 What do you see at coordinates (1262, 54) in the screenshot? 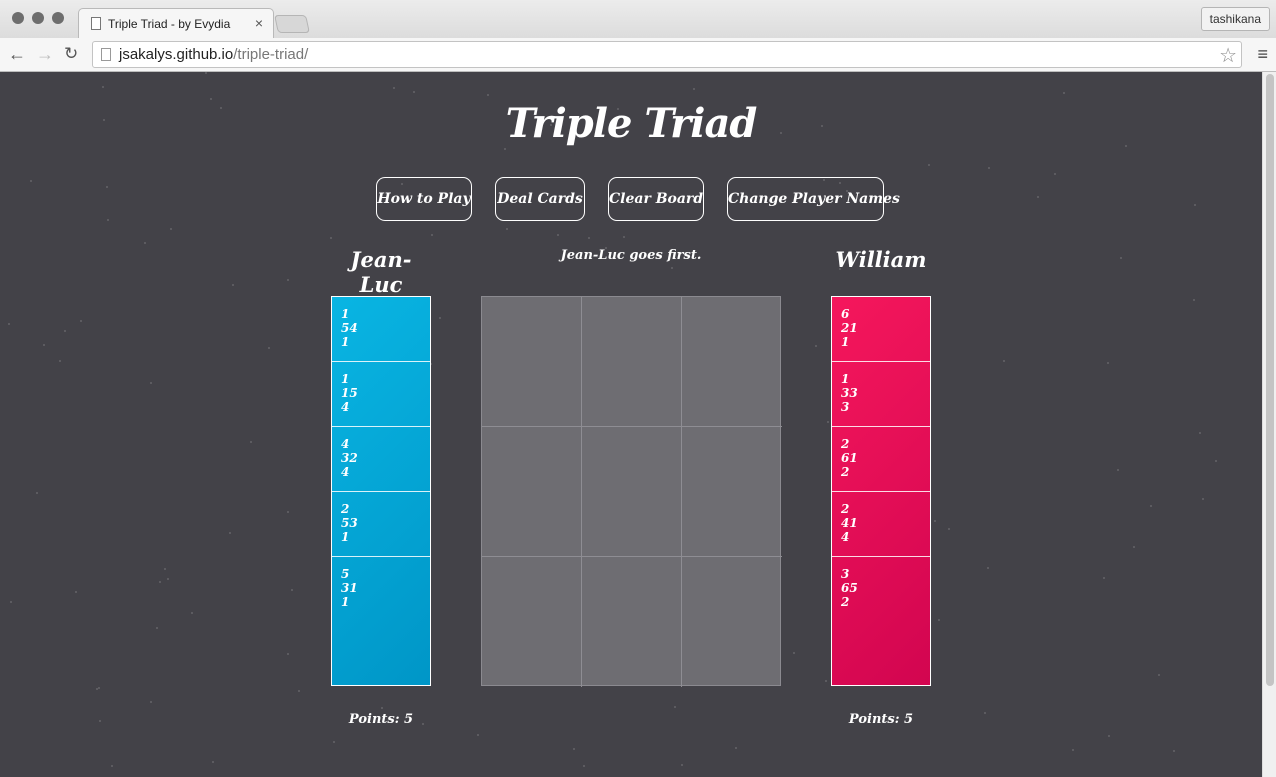
I see `browser-menu-icon: ≡` at bounding box center [1262, 54].